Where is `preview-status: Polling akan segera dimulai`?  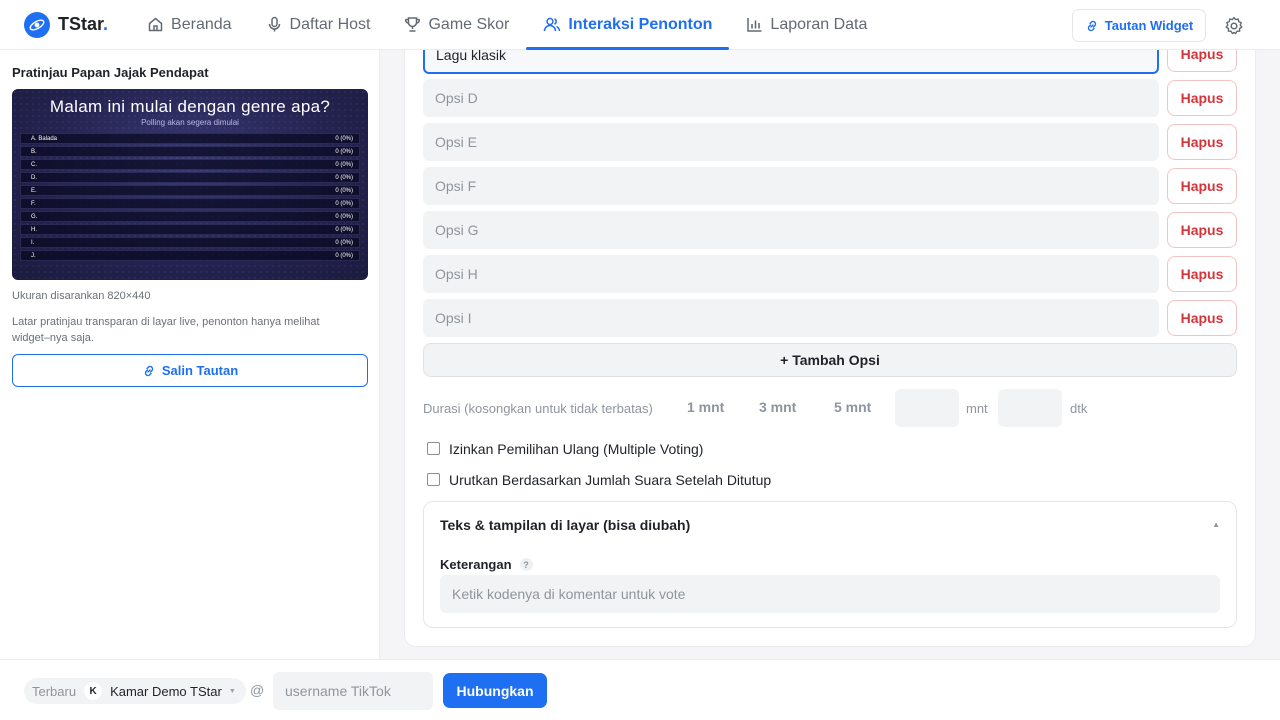 preview-status: Polling akan segera dimulai is located at coordinates (190, 122).